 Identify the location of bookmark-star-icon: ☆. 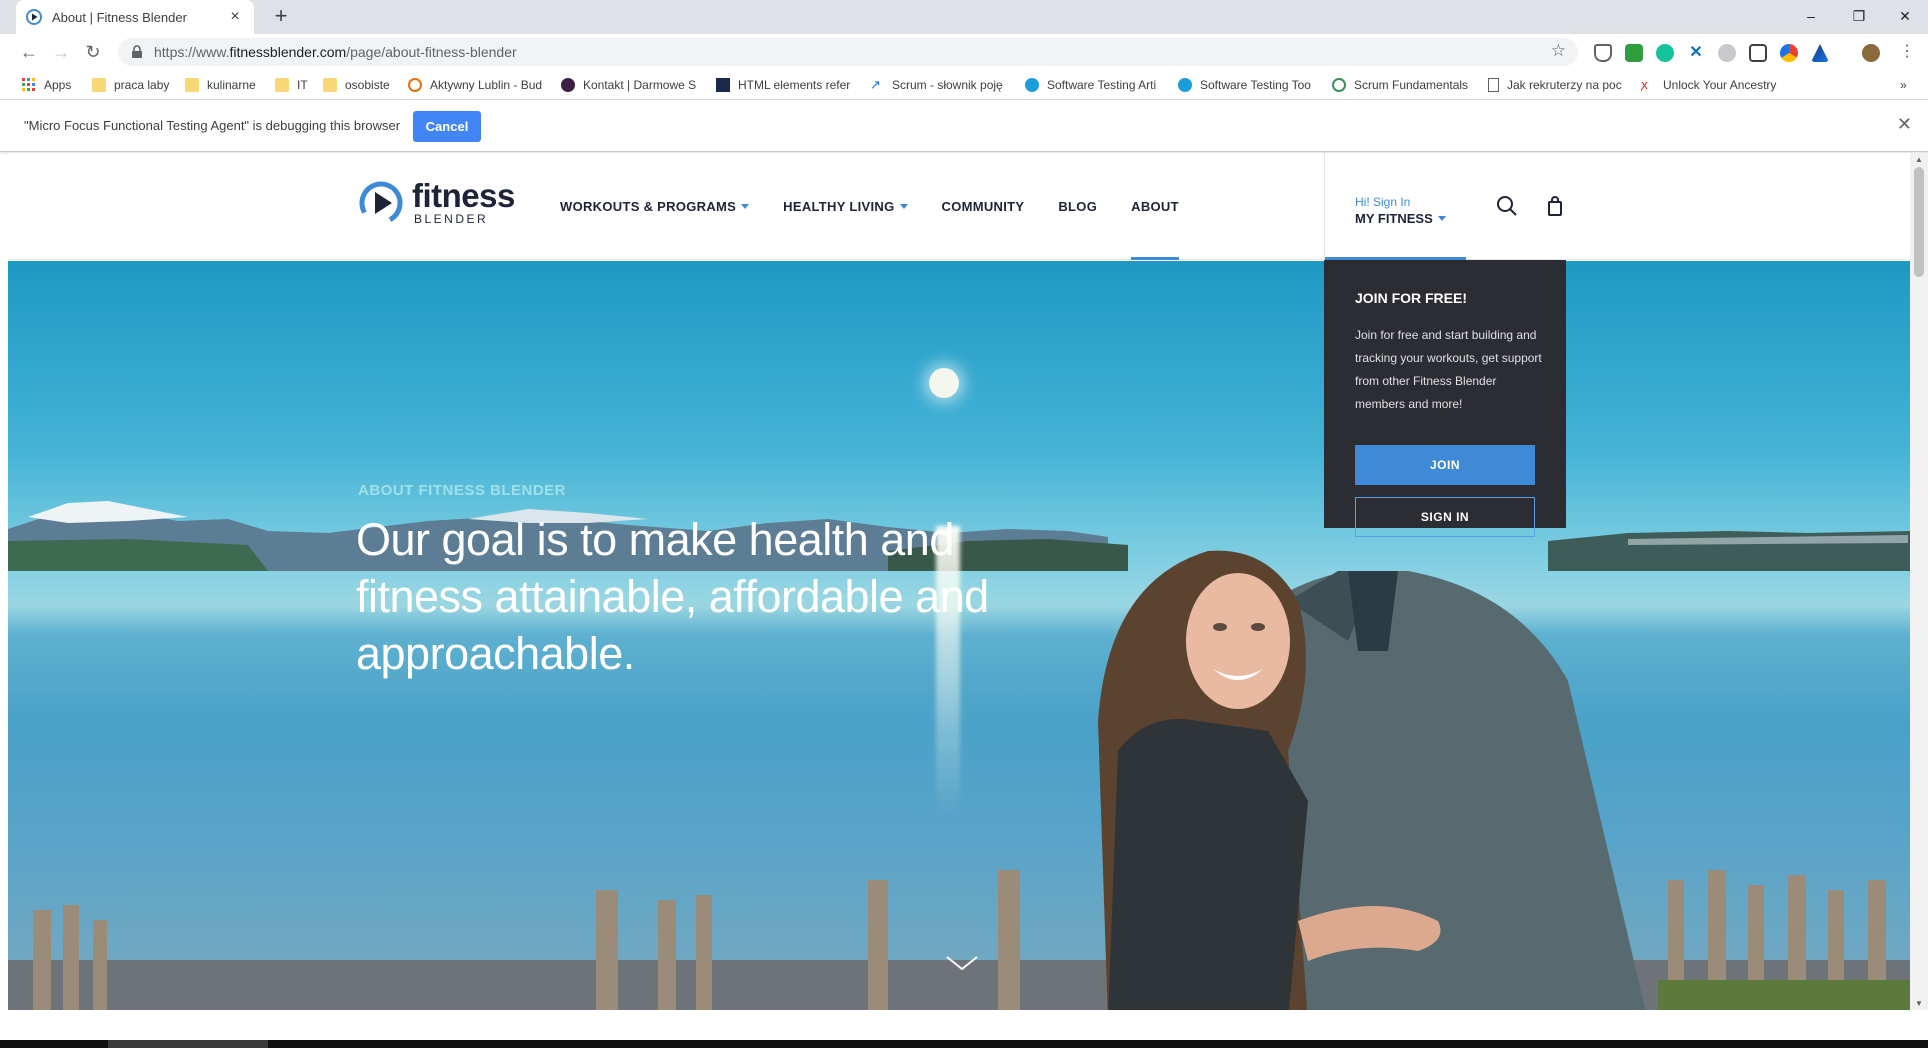
(1558, 51).